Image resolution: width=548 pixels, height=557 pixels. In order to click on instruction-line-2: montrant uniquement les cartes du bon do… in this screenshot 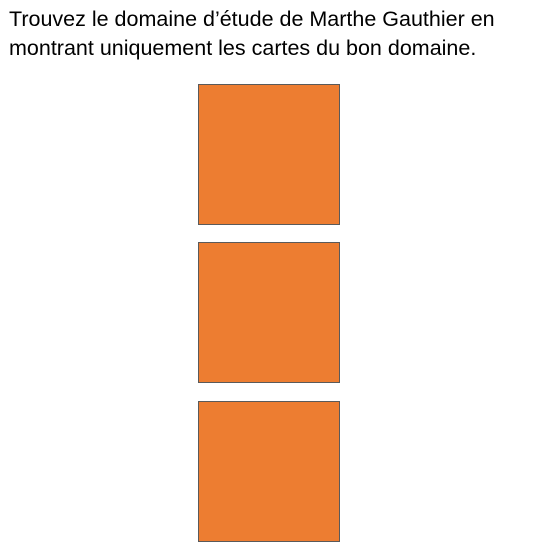, I will do `click(243, 48)`.